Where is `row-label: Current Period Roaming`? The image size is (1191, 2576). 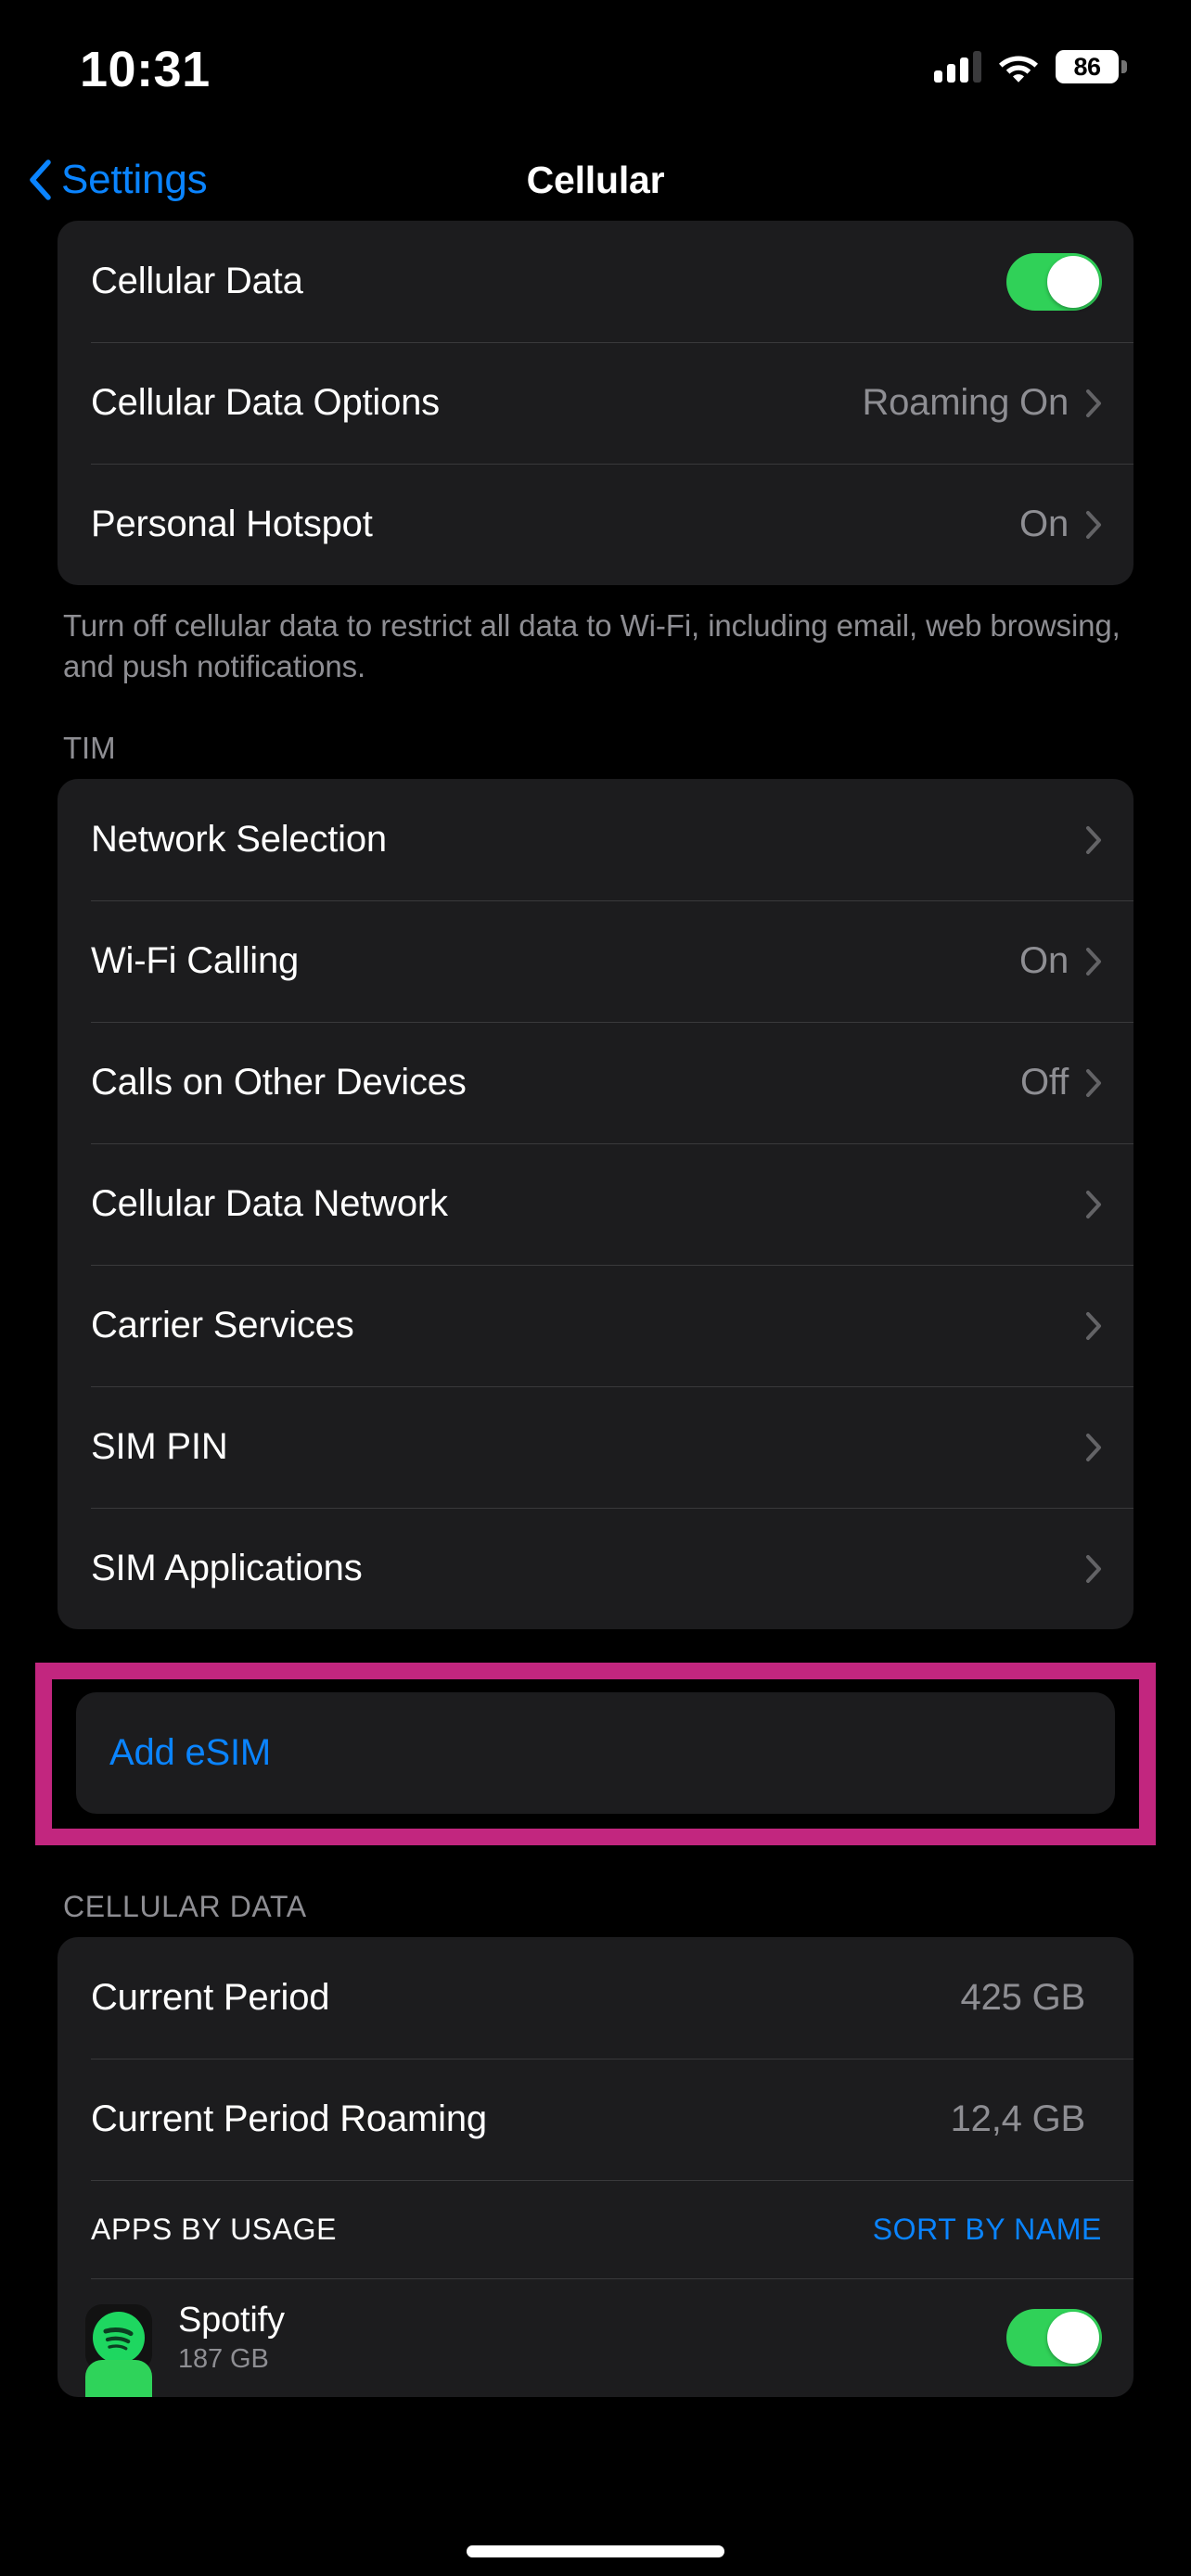
row-label: Current Period Roaming is located at coordinates (289, 2119).